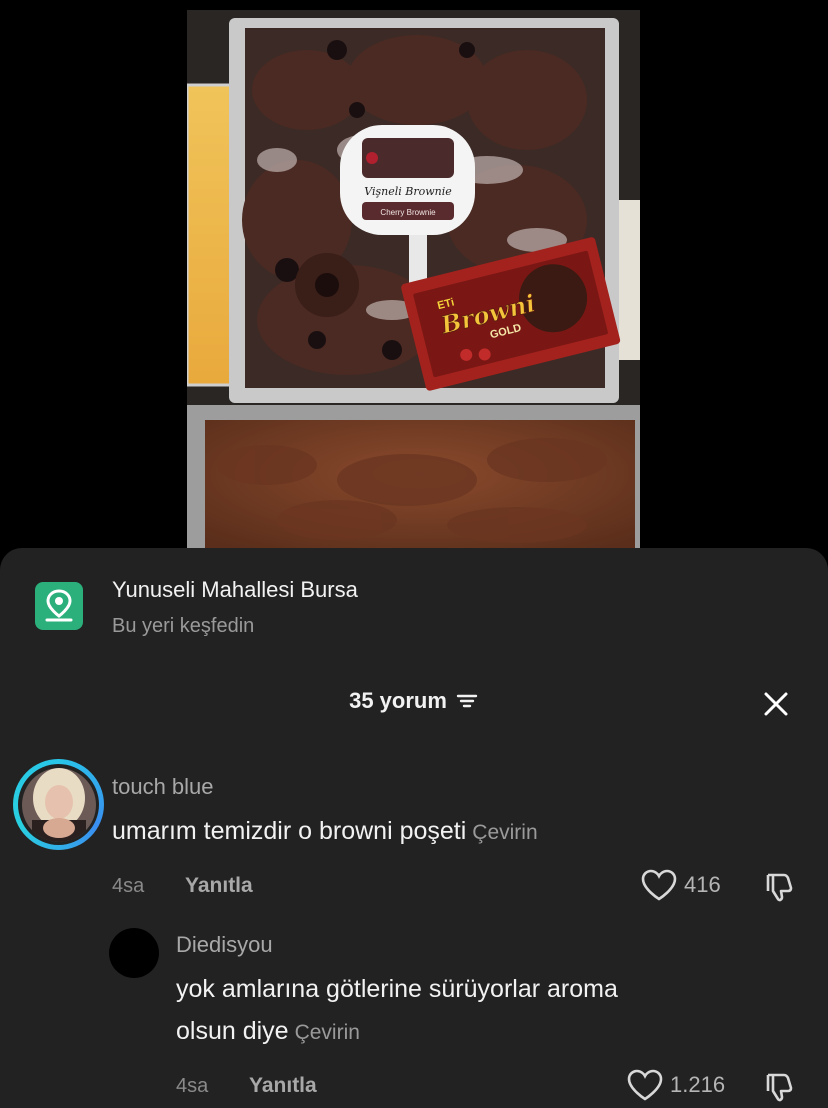 This screenshot has height=1108, width=828. Describe the element at coordinates (163, 787) in the screenshot. I see `comment-username: touch blue` at that location.